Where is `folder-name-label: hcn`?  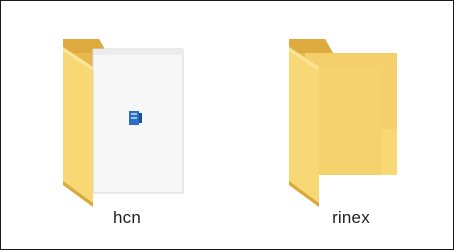
folder-name-label: hcn is located at coordinates (126, 217).